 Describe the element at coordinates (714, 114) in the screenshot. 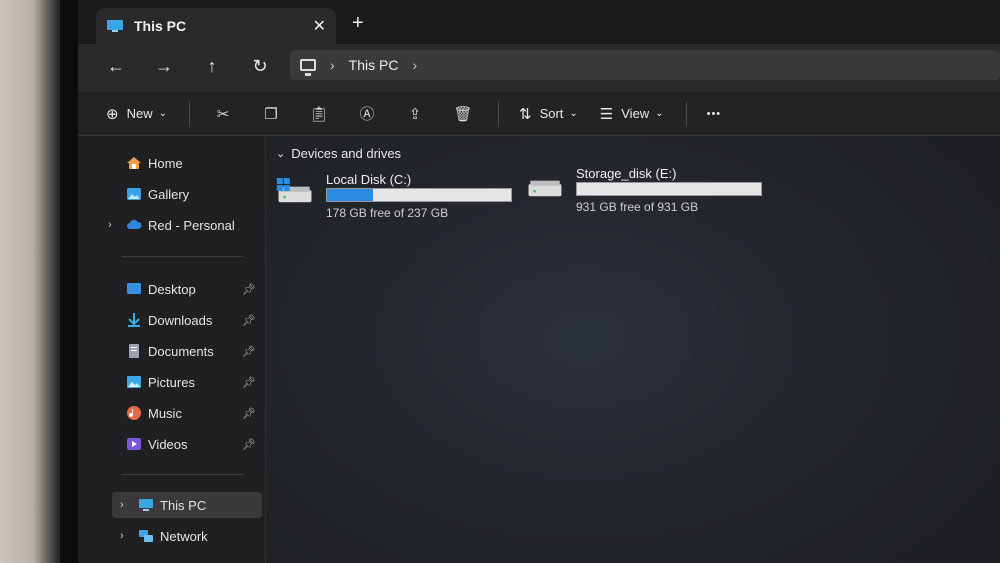

I see `see-more-button: •••` at that location.